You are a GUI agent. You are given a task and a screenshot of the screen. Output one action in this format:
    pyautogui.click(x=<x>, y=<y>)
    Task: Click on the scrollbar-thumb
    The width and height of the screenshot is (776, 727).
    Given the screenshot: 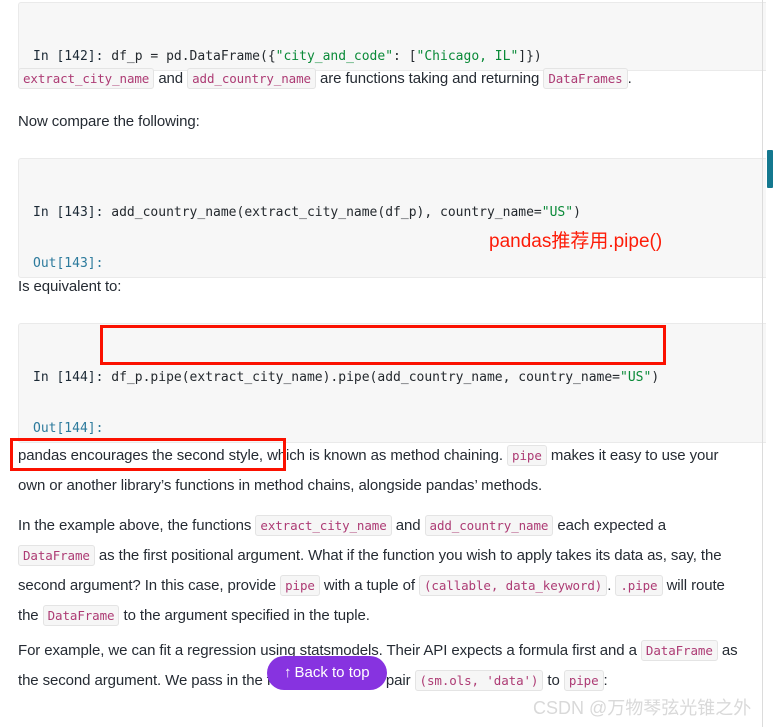 What is the action you would take?
    pyautogui.click(x=770, y=169)
    